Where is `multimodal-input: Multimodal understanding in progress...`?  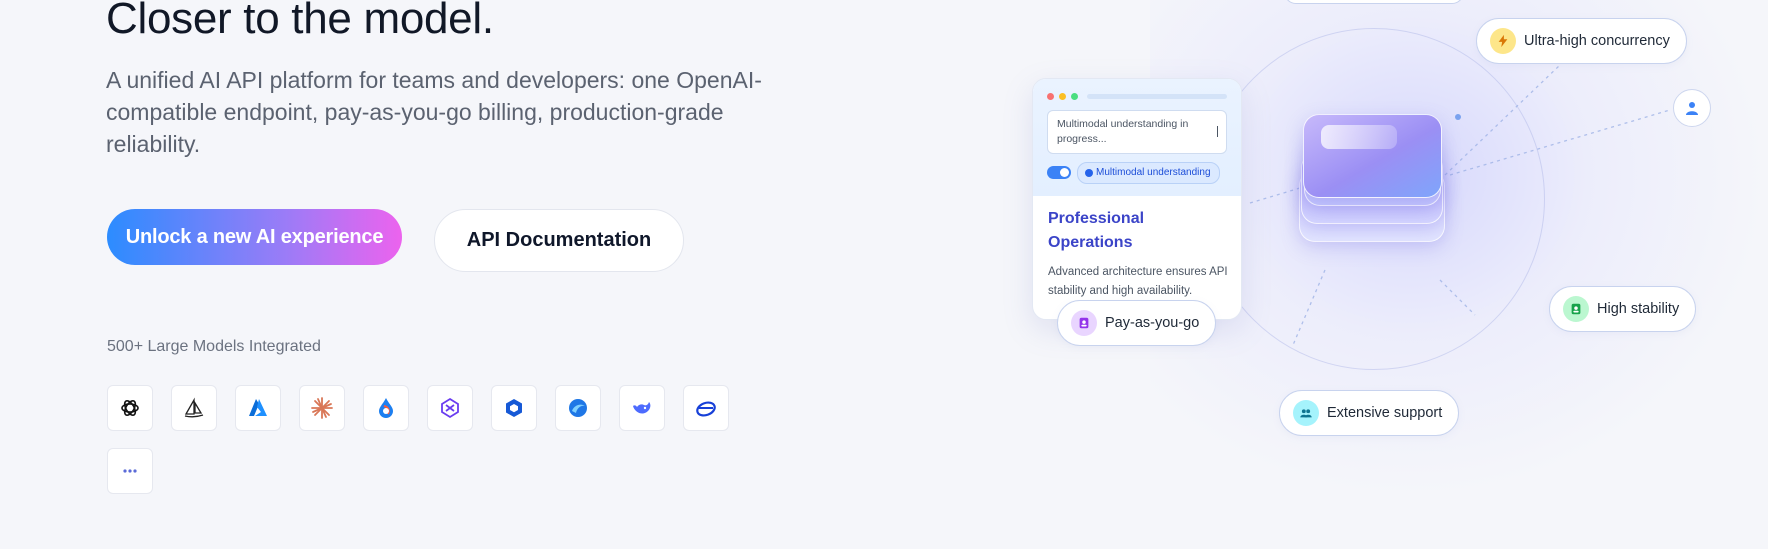
multimodal-input: Multimodal understanding in progress... is located at coordinates (1137, 132).